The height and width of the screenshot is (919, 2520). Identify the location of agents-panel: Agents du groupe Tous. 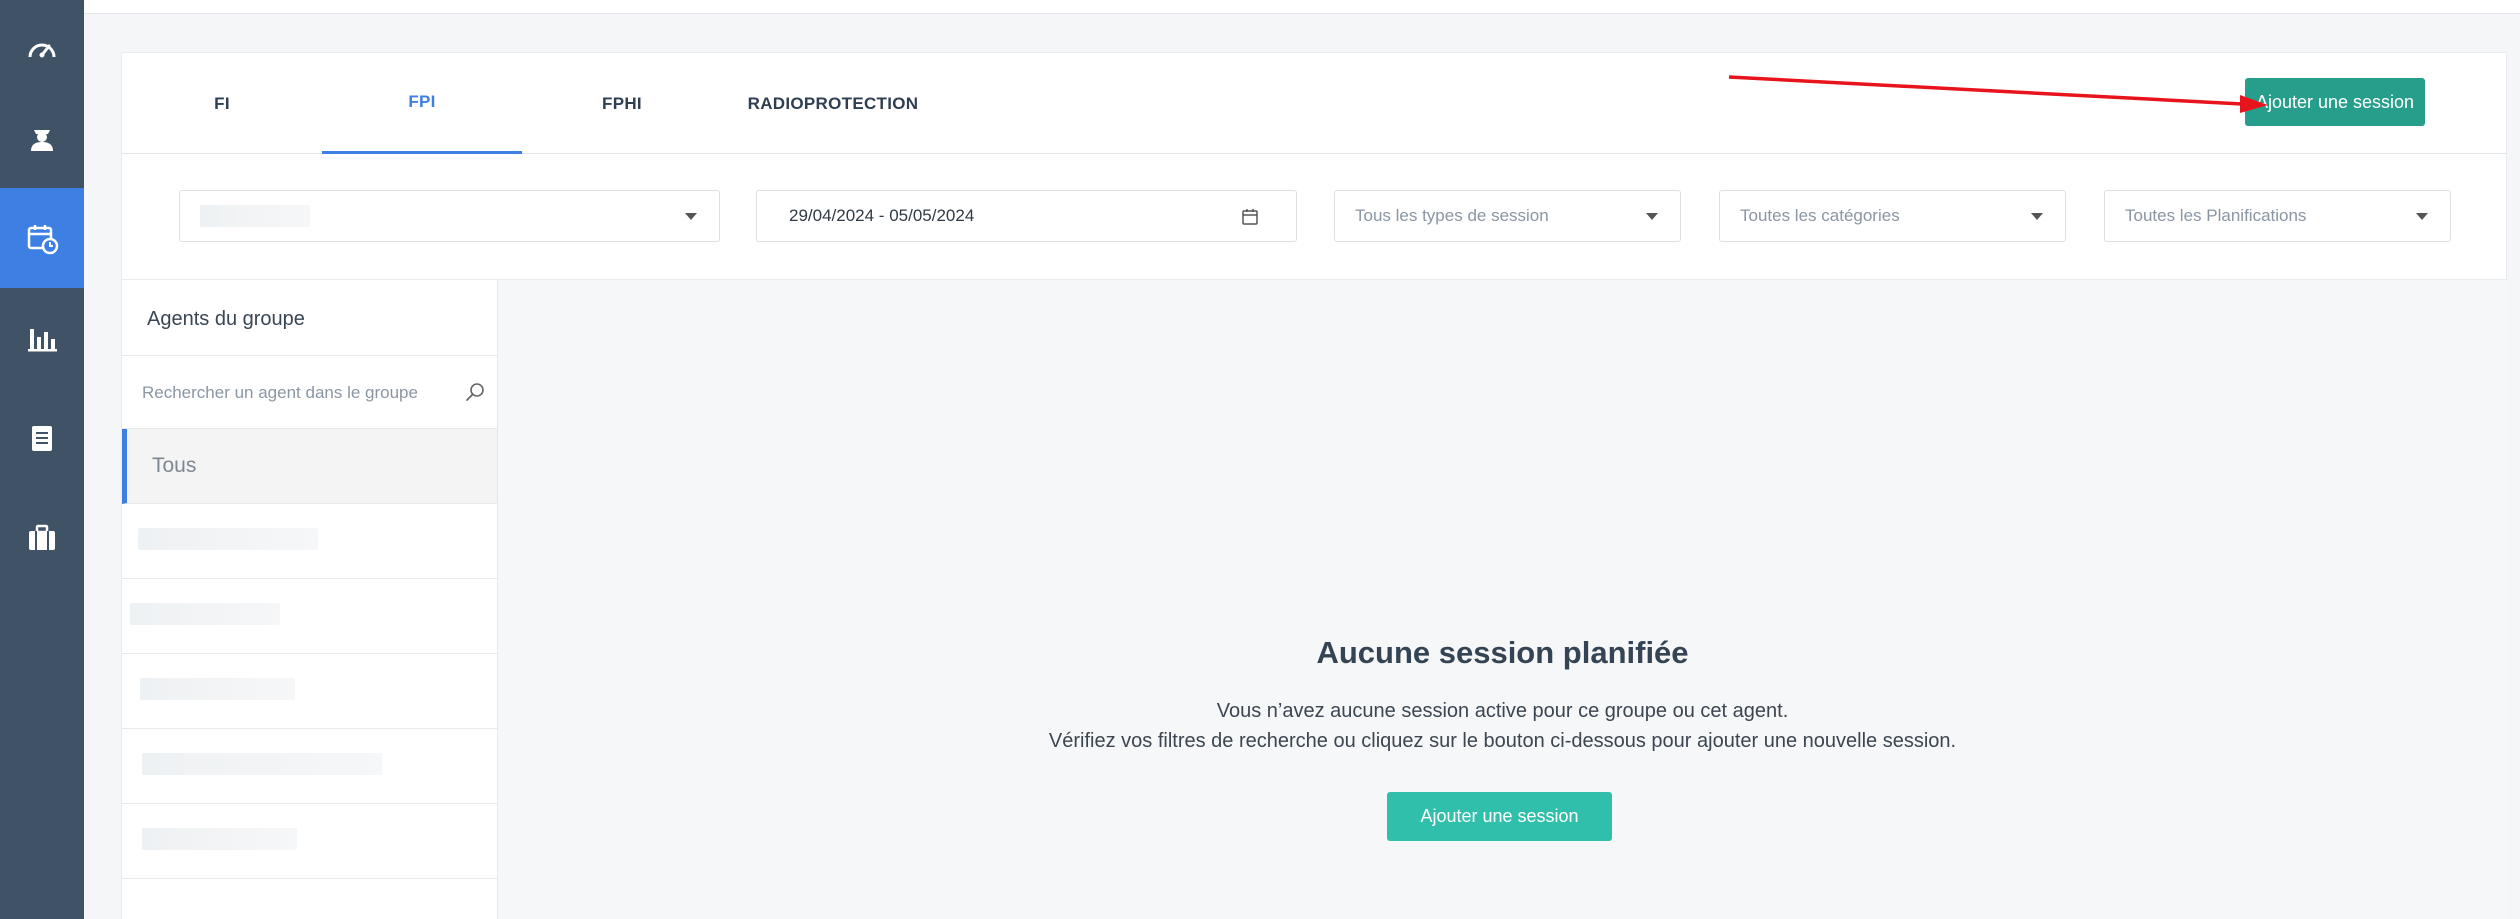
(310, 599).